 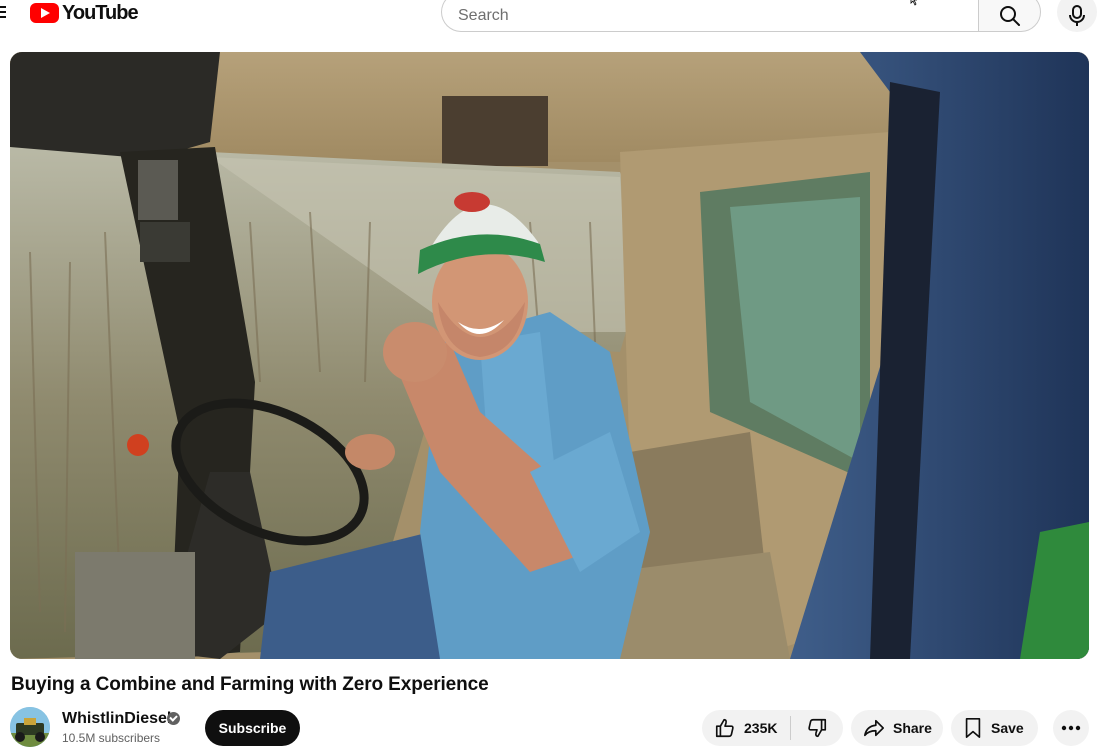 I want to click on dislike-button, so click(x=817, y=728).